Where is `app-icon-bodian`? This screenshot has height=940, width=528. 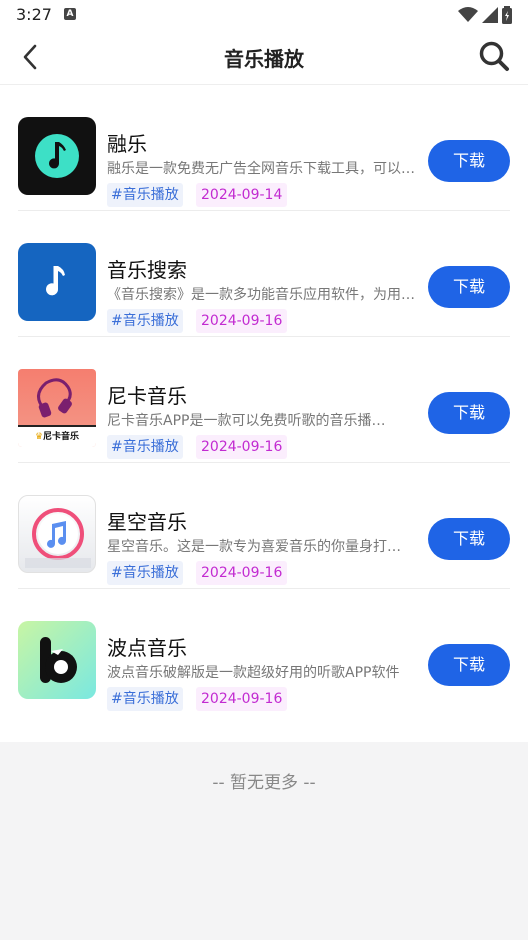 app-icon-bodian is located at coordinates (57, 660).